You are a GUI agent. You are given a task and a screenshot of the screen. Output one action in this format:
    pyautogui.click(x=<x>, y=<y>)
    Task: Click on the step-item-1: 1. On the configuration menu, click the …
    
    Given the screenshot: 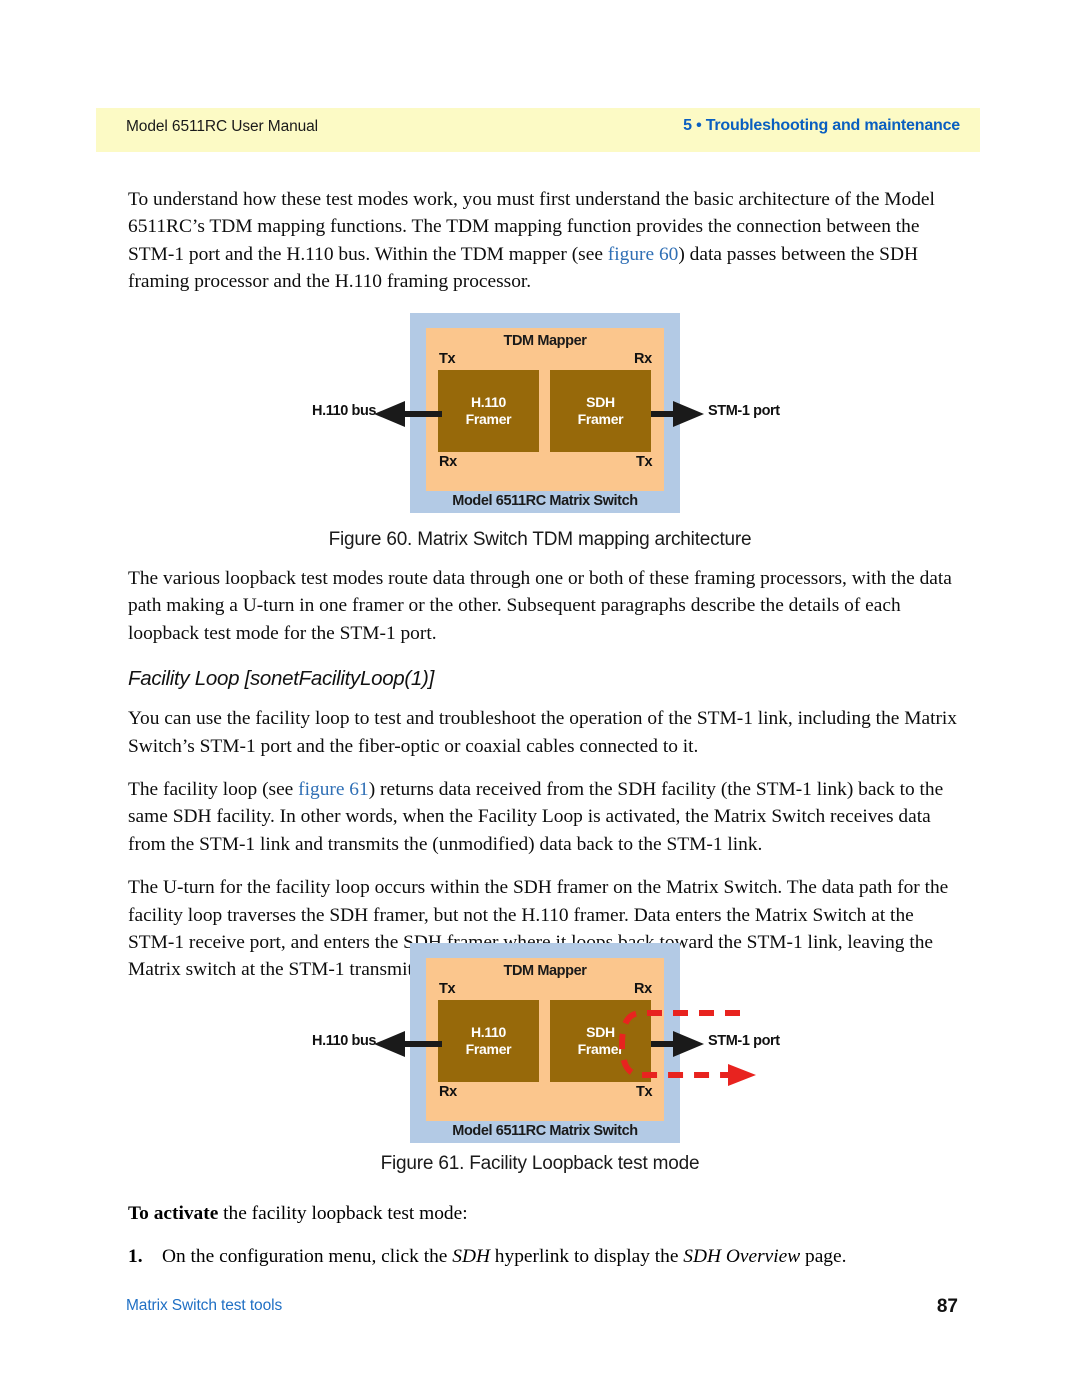 What is the action you would take?
    pyautogui.click(x=544, y=1256)
    